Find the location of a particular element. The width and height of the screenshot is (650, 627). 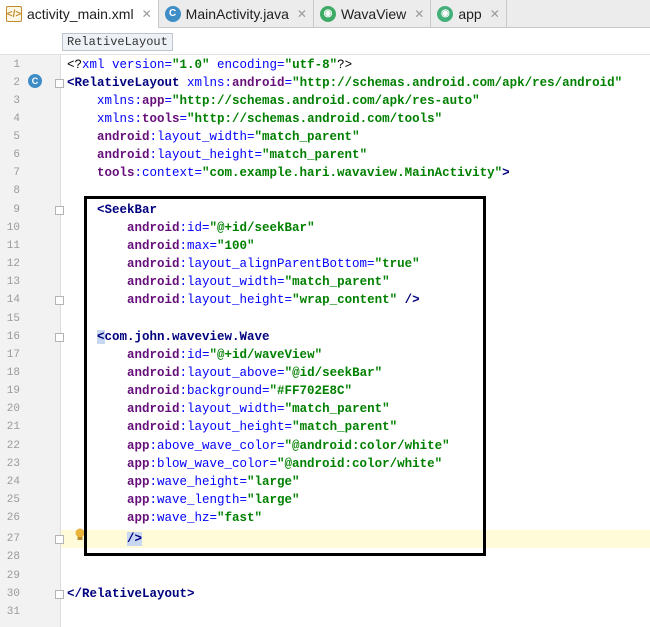

line-number: 31 is located at coordinates (13, 612).